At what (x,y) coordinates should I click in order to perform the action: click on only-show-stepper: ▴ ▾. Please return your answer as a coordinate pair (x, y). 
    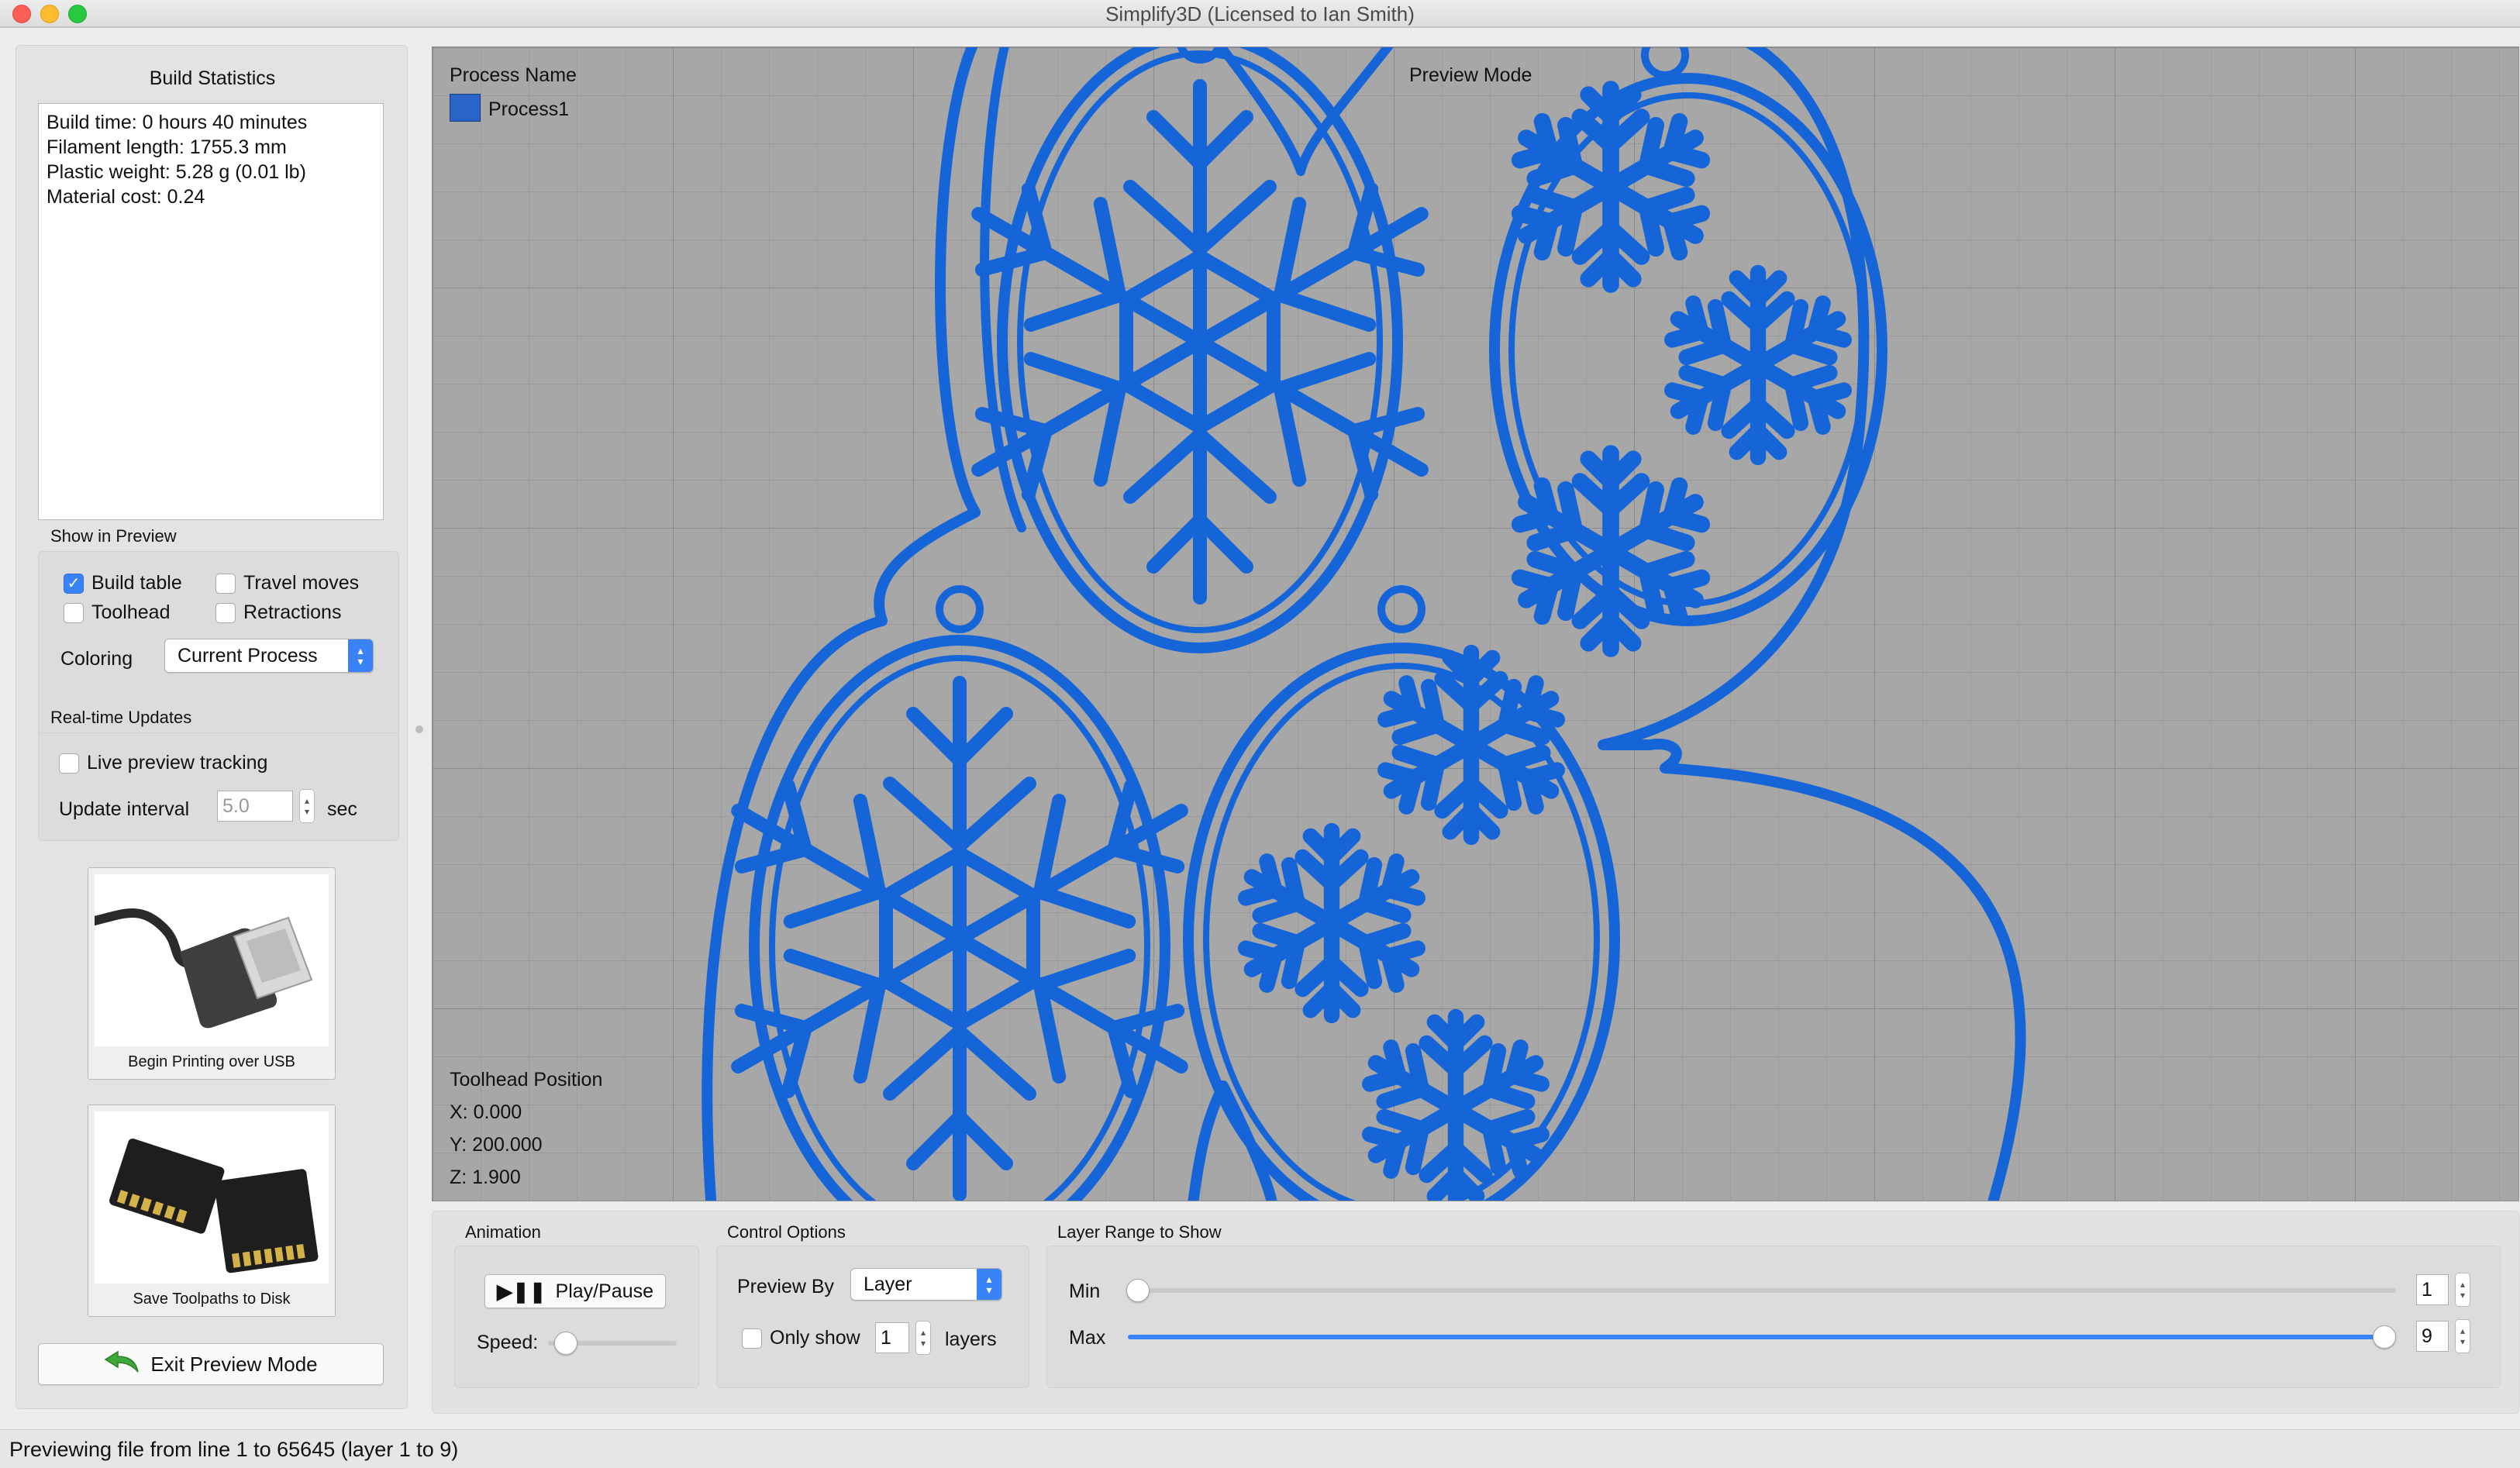
    Looking at the image, I should click on (923, 1338).